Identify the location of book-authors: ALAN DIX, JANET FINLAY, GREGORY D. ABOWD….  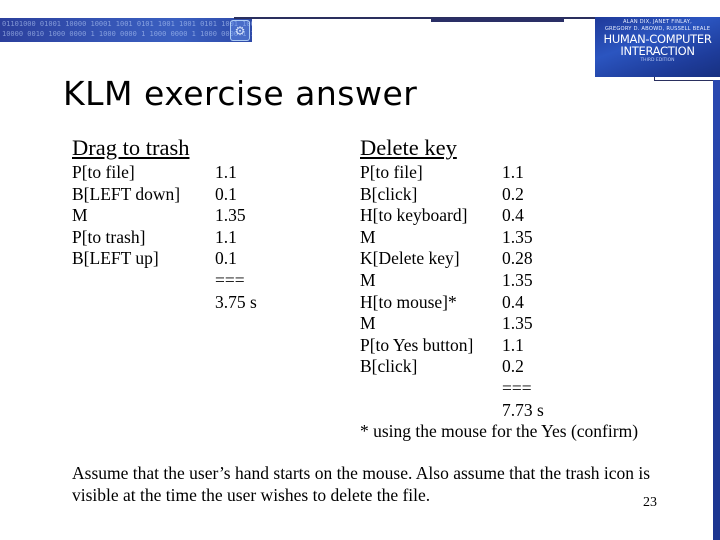
(657, 26).